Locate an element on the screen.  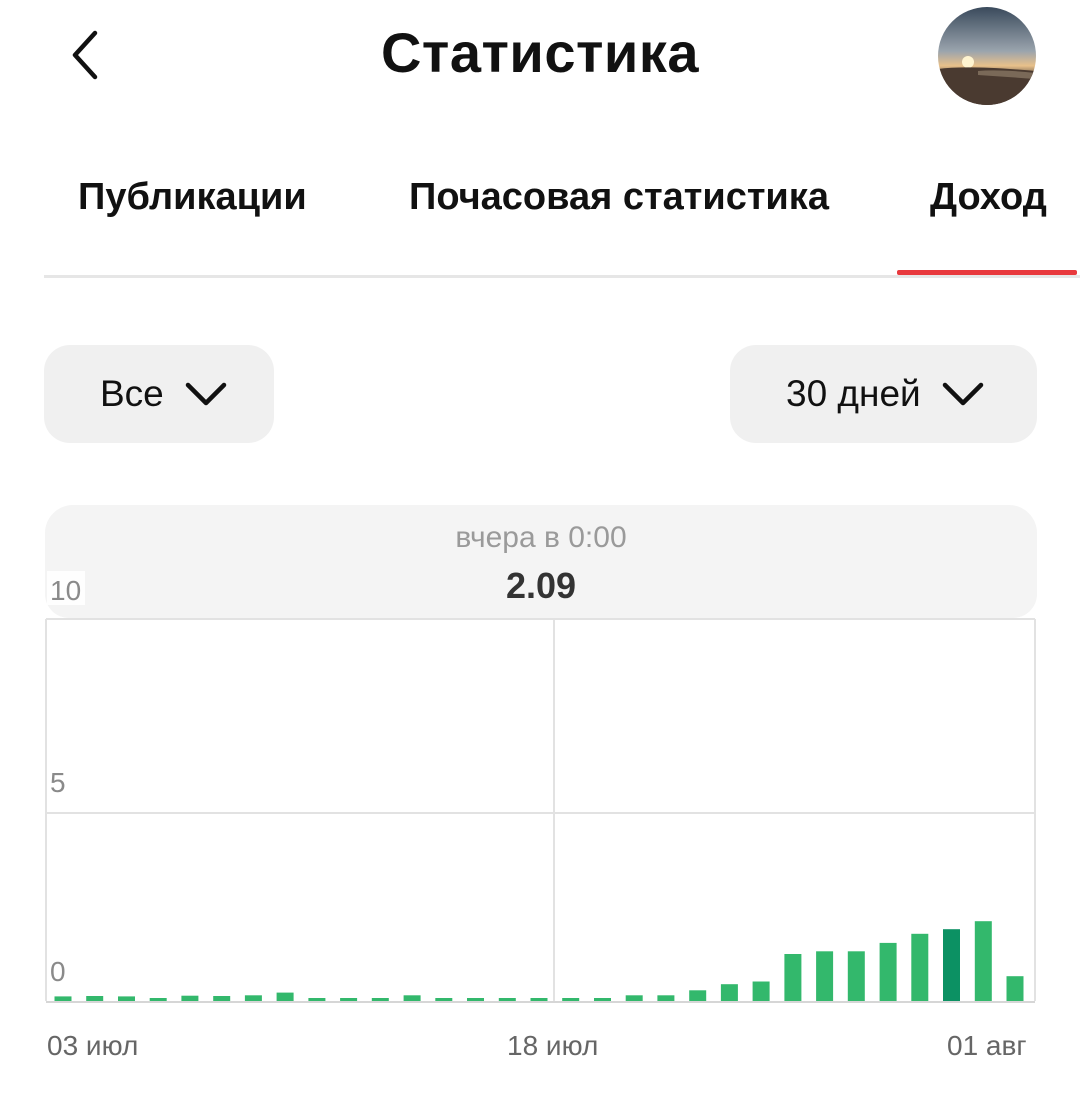
type-filter-dropdown: Все is located at coordinates (159, 394).